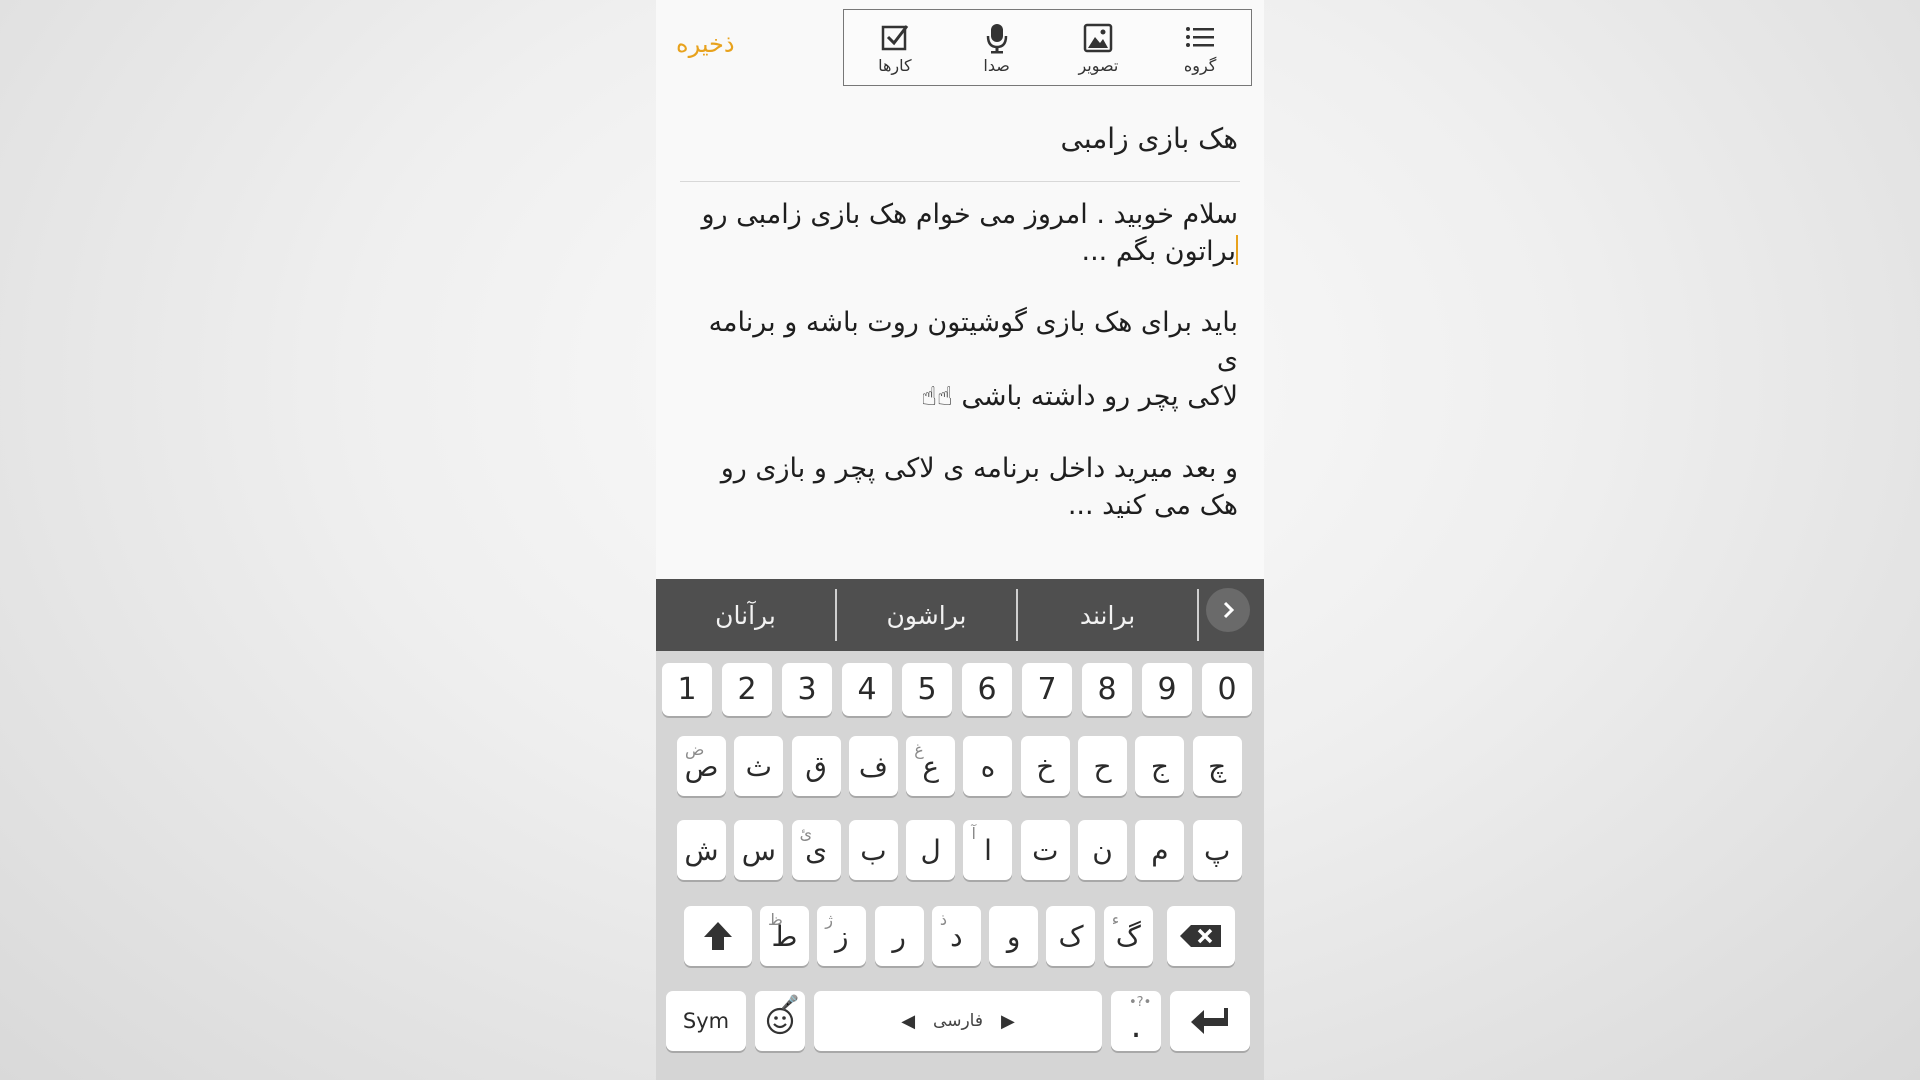 The height and width of the screenshot is (1080, 1920). What do you see at coordinates (895, 47) in the screenshot?
I see `tasks-button: کارها` at bounding box center [895, 47].